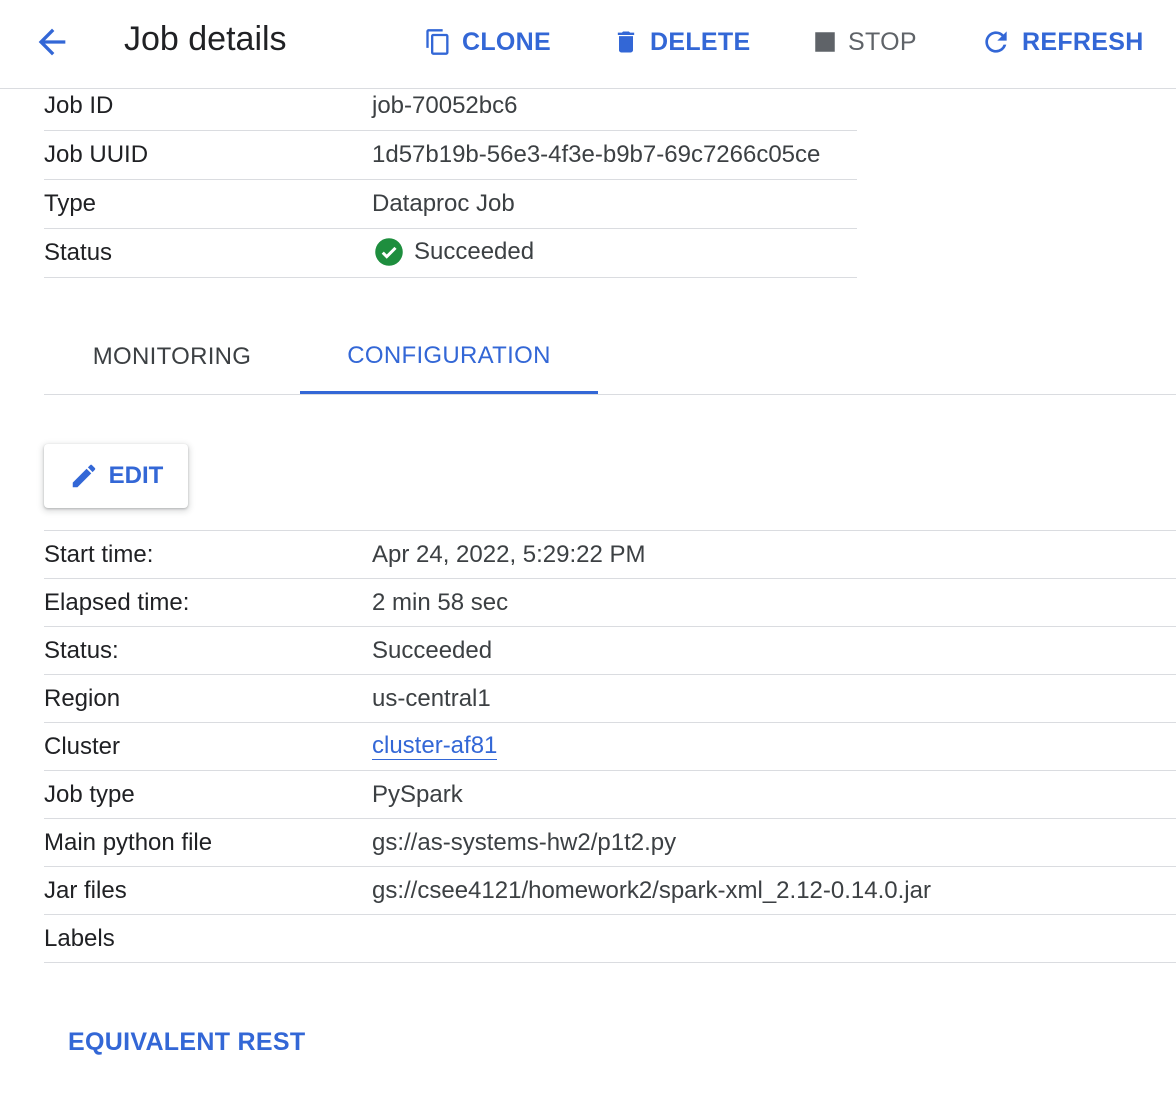 The image size is (1176, 1116). I want to click on page-title: Job details, so click(205, 39).